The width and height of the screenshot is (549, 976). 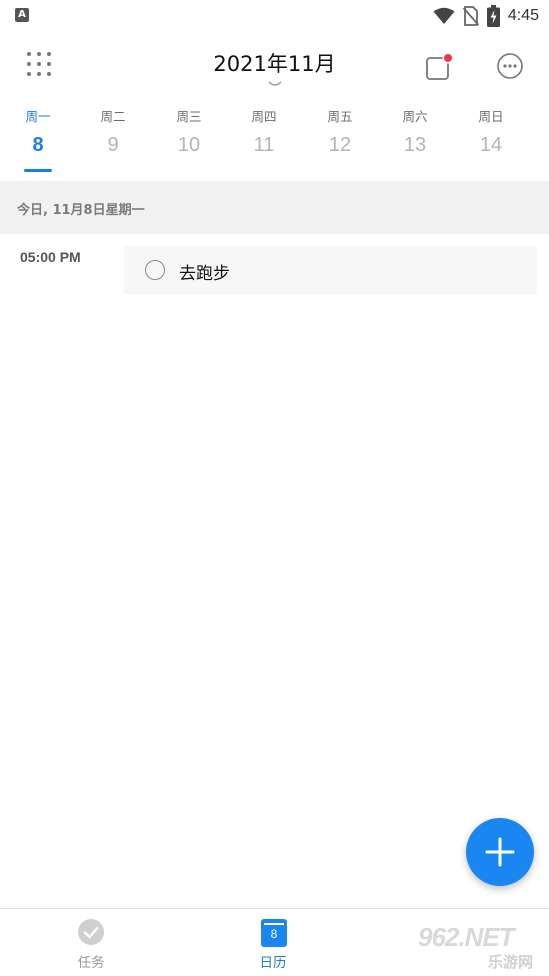 I want to click on day-monday: 周一 8, so click(x=38, y=140).